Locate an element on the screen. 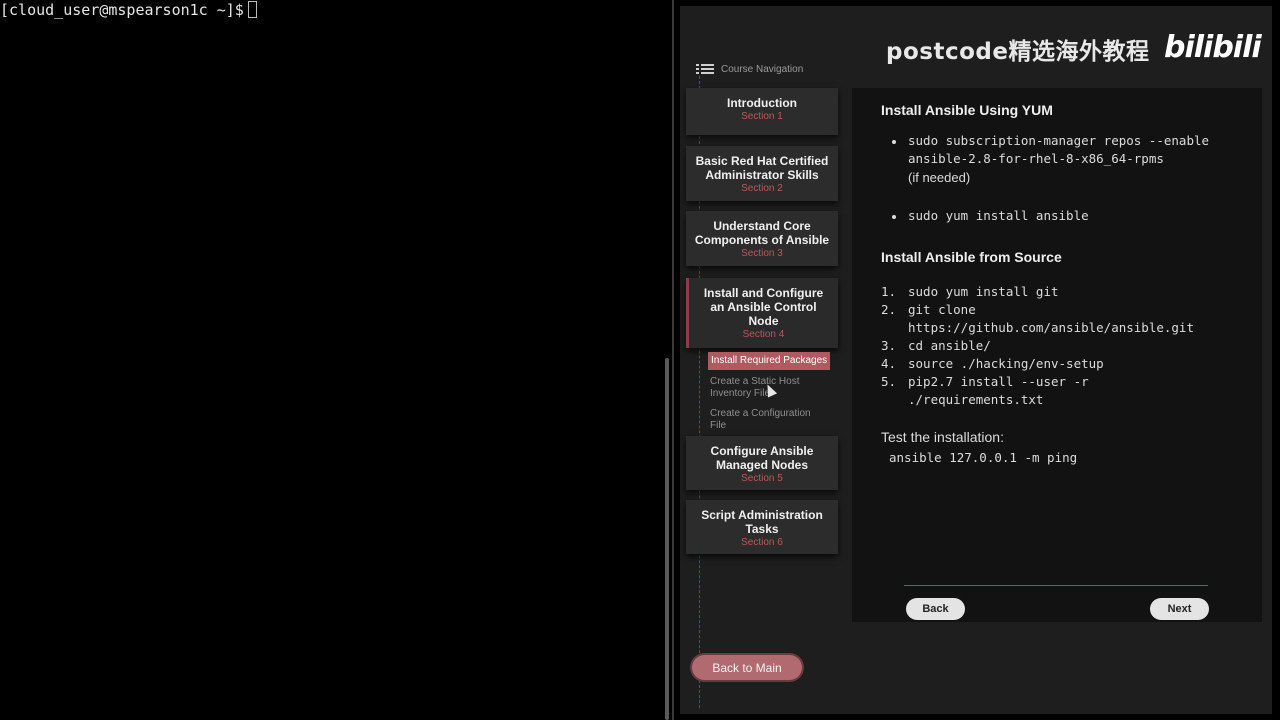 The width and height of the screenshot is (1280, 720). section-title: Configure Ansible Managed Nodes is located at coordinates (762, 458).